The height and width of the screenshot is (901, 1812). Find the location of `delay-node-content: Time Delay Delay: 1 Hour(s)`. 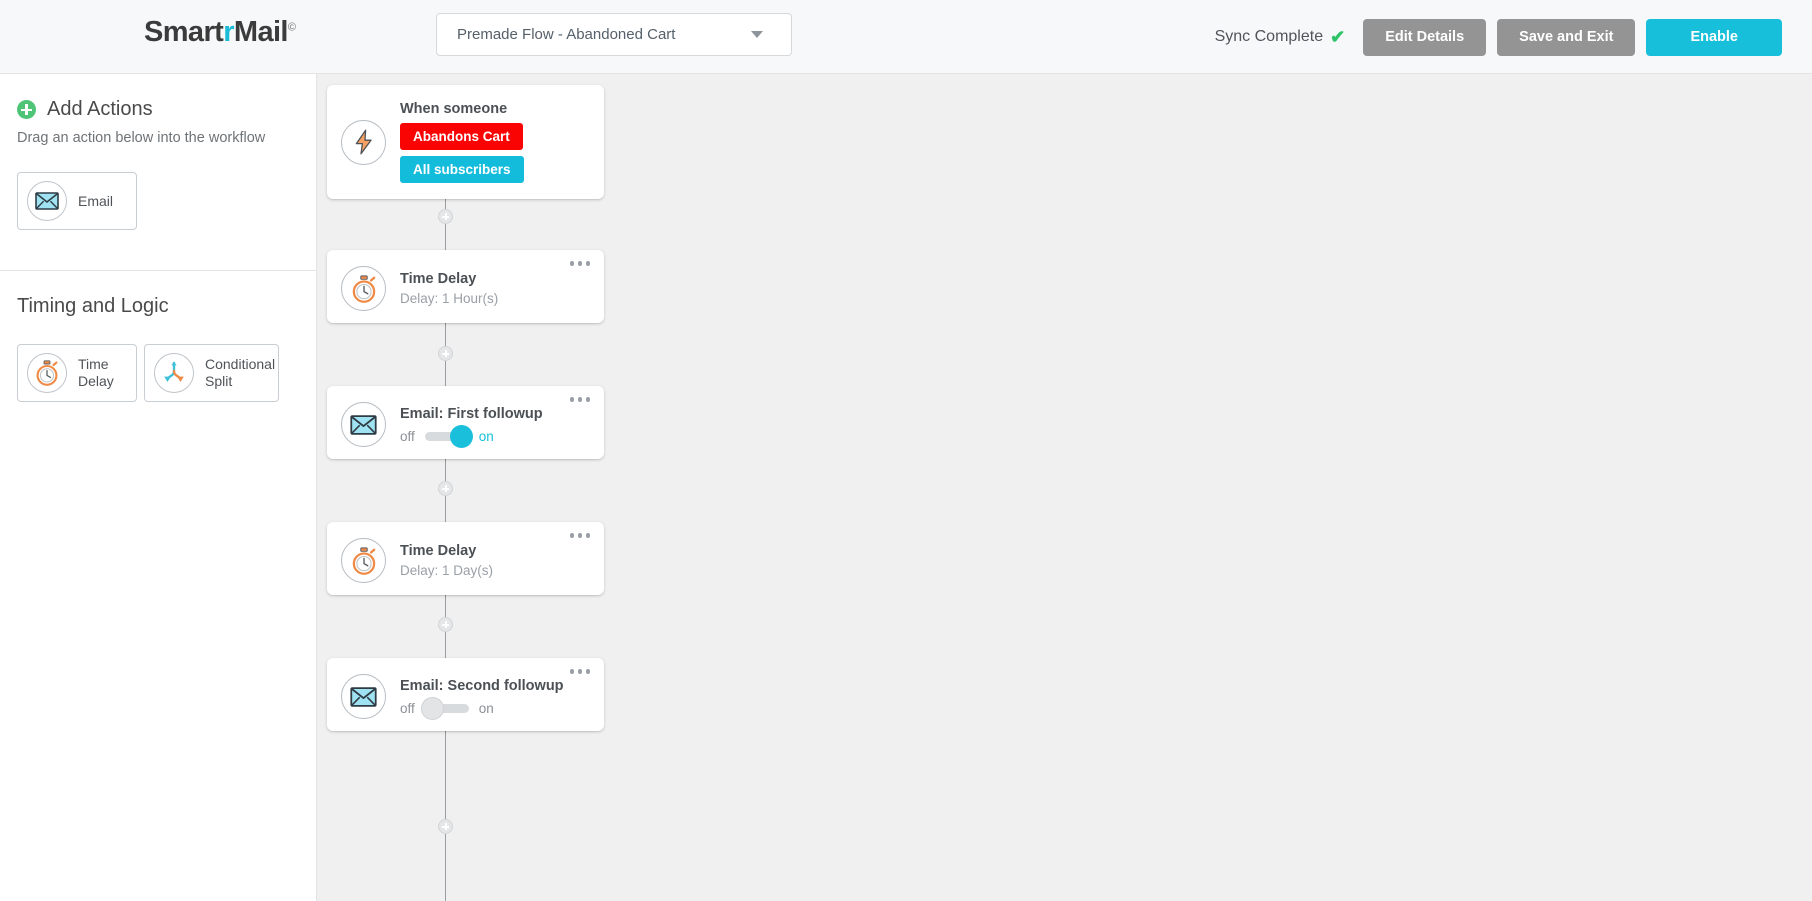

delay-node-content: Time Delay Delay: 1 Hour(s) is located at coordinates (465, 288).